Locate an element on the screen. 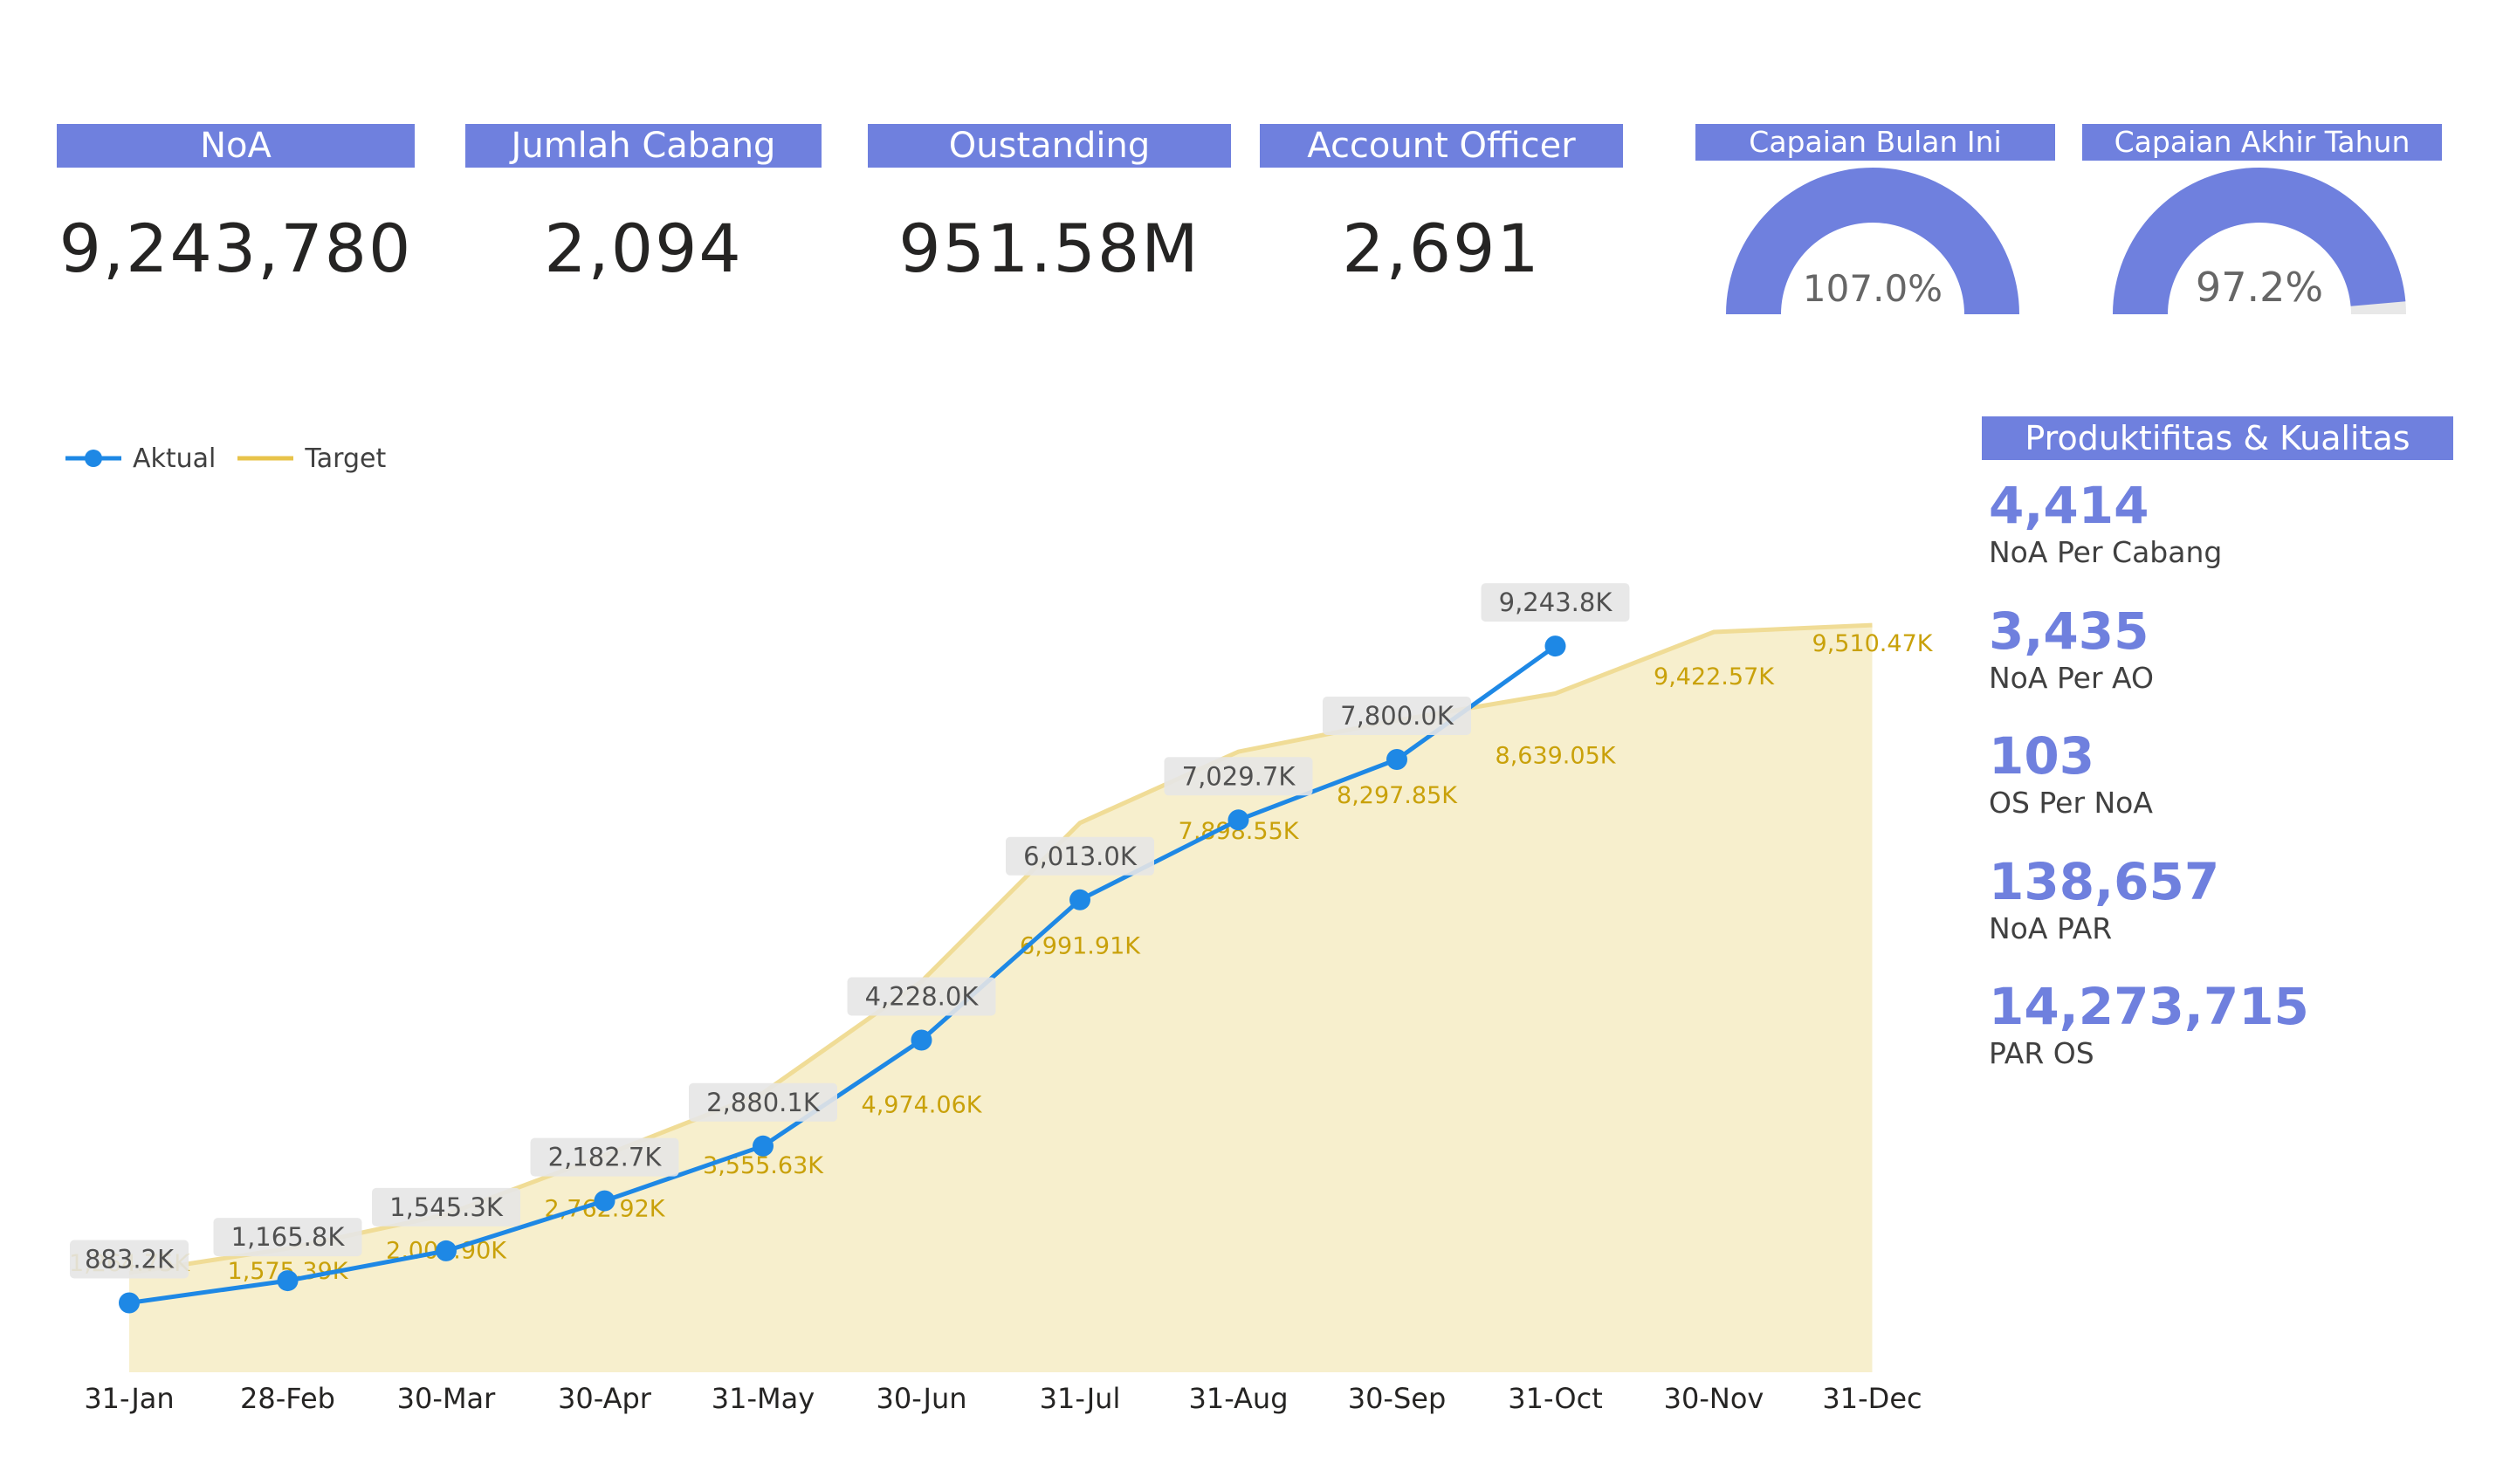 The image size is (2503, 1484). actual-data-label: 1,165.8K is located at coordinates (288, 1237).